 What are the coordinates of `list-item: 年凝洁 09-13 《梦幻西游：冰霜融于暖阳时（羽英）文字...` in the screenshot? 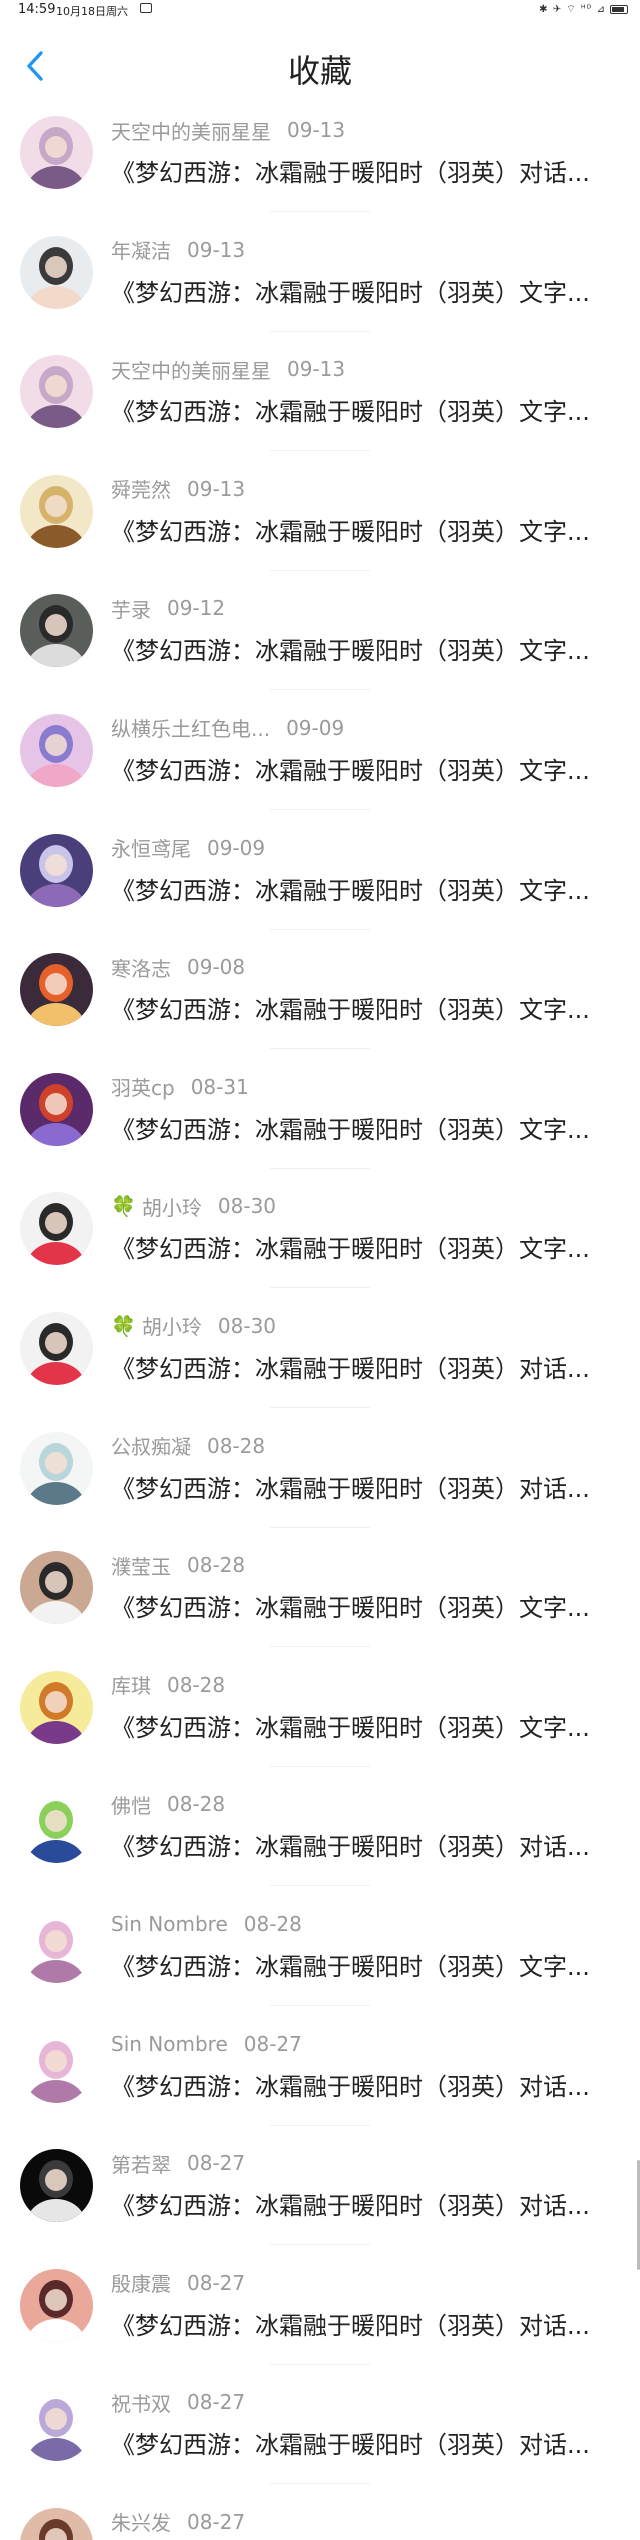 It's located at (320, 287).